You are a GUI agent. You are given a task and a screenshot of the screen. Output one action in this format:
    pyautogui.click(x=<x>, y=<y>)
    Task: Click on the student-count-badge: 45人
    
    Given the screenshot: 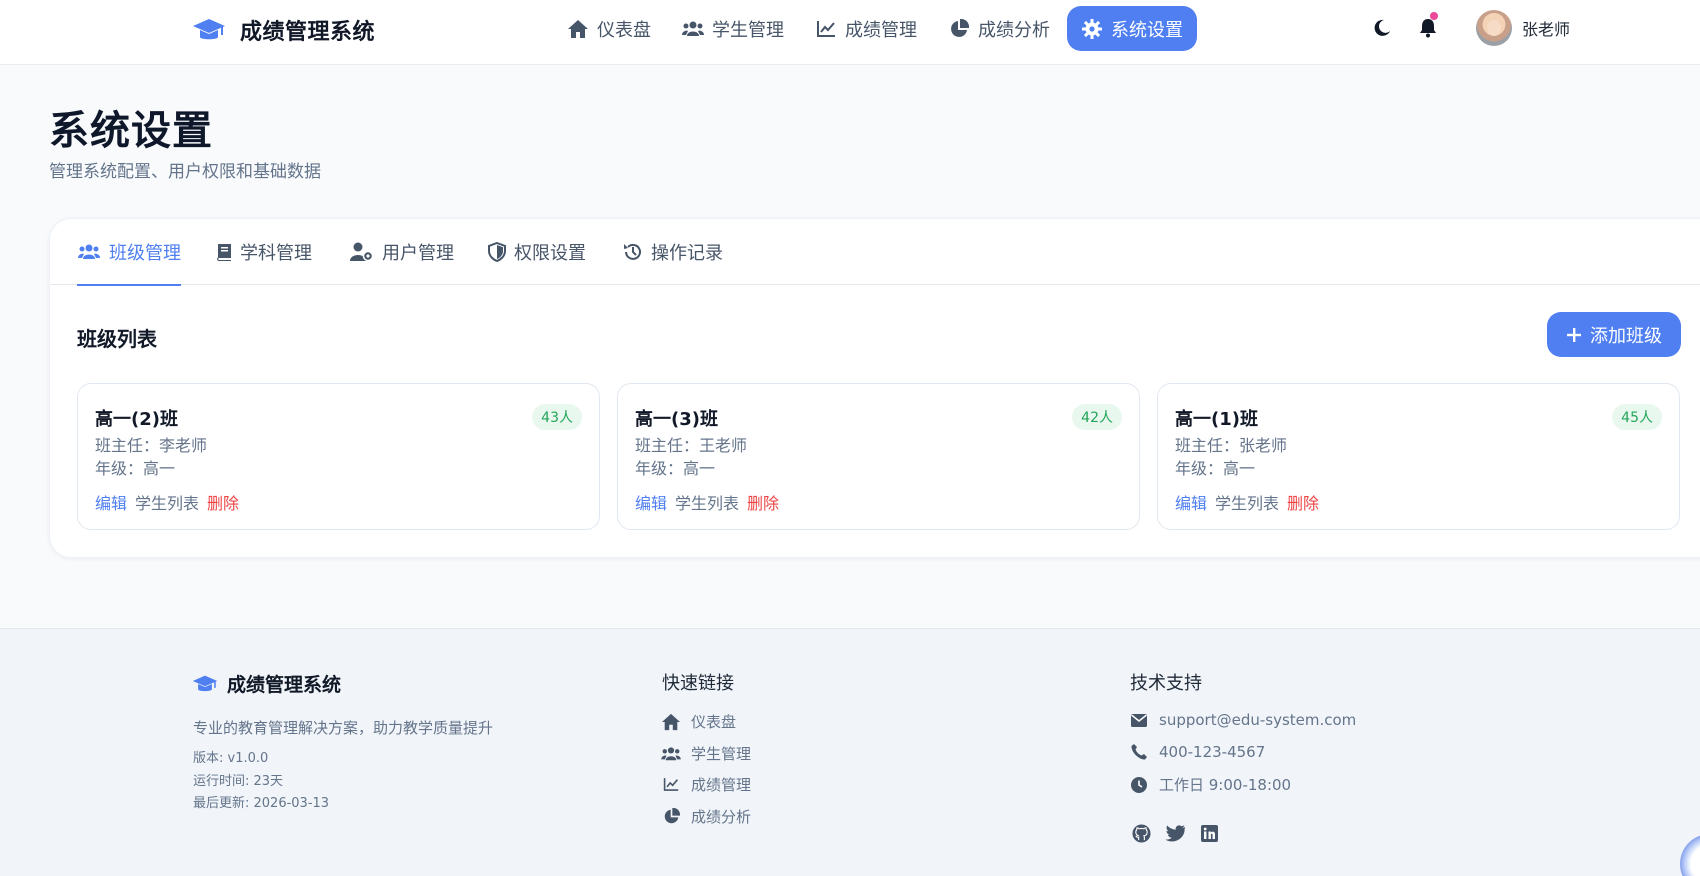 What is the action you would take?
    pyautogui.click(x=1637, y=417)
    